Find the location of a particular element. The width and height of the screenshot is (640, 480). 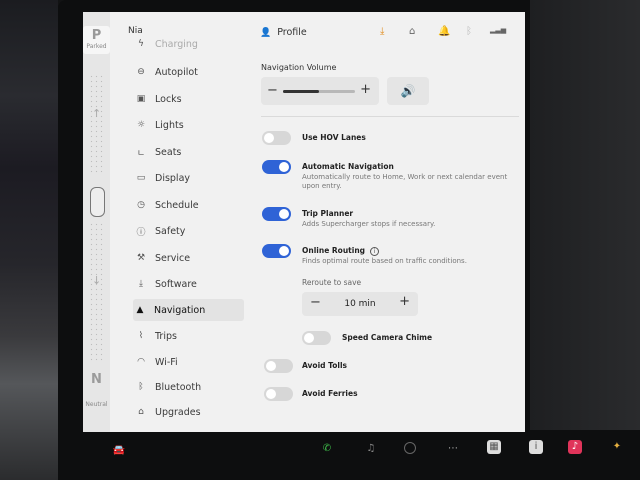

navigation-arrow-icon: ▲ is located at coordinates (140, 310).